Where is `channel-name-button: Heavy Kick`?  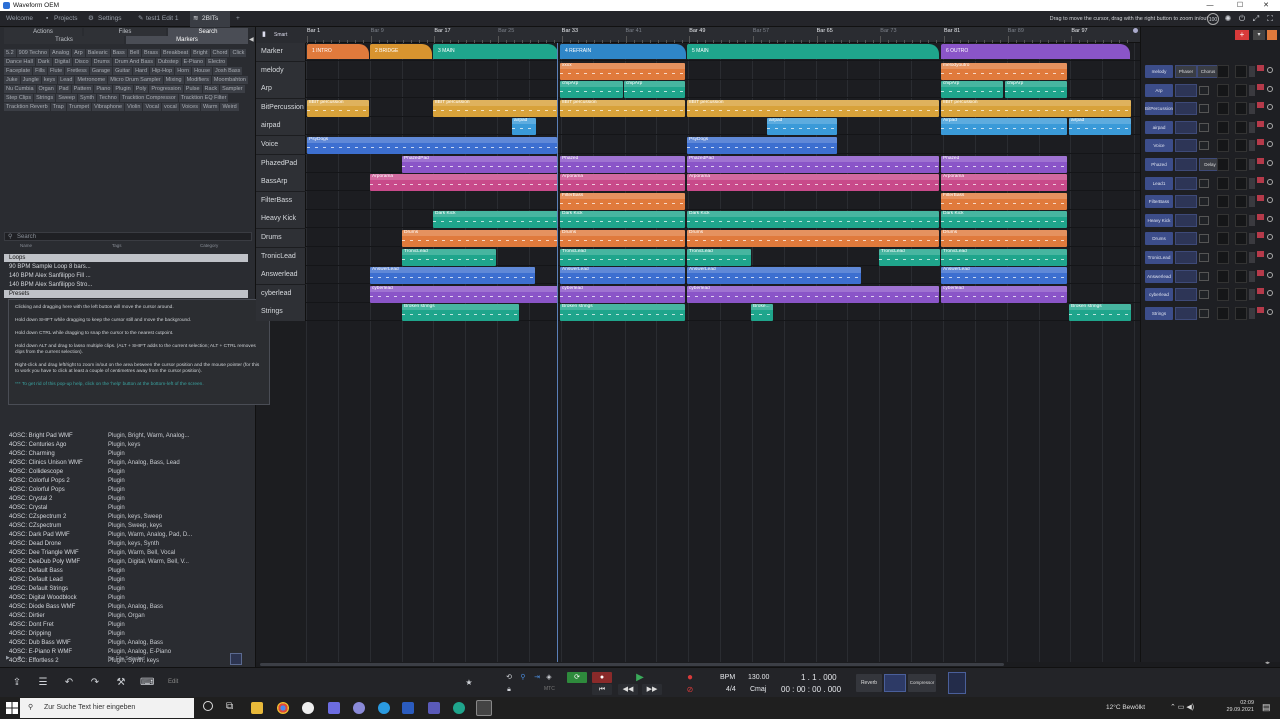 channel-name-button: Heavy Kick is located at coordinates (1159, 220).